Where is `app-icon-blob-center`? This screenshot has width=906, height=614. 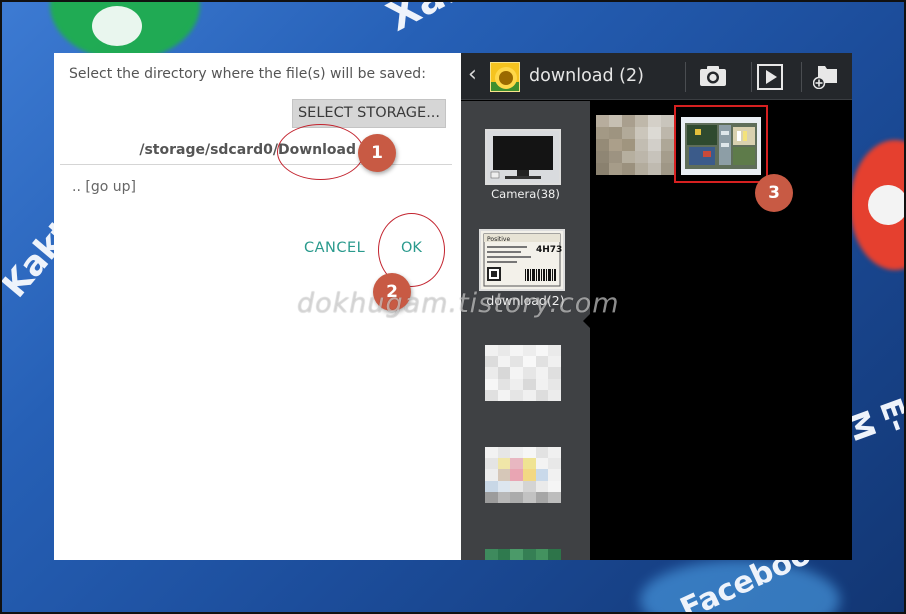
app-icon-blob-center is located at coordinates (117, 26).